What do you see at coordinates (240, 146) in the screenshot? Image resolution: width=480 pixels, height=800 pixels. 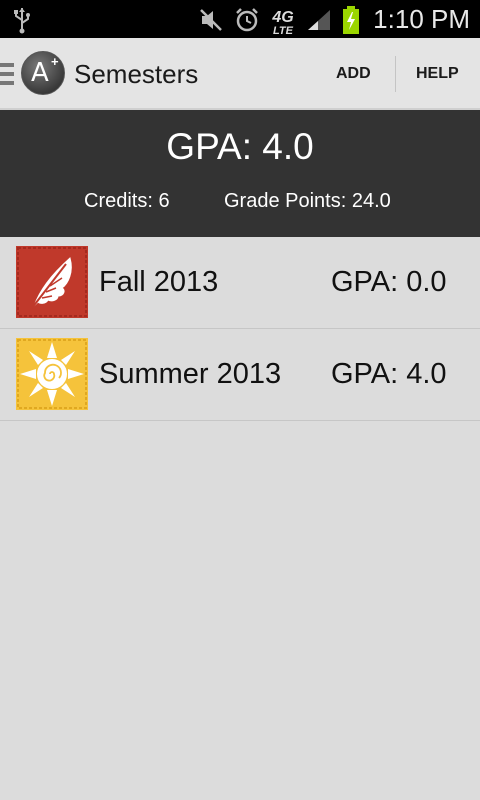 I see `overall-gpa: GPA: 4.0` at bounding box center [240, 146].